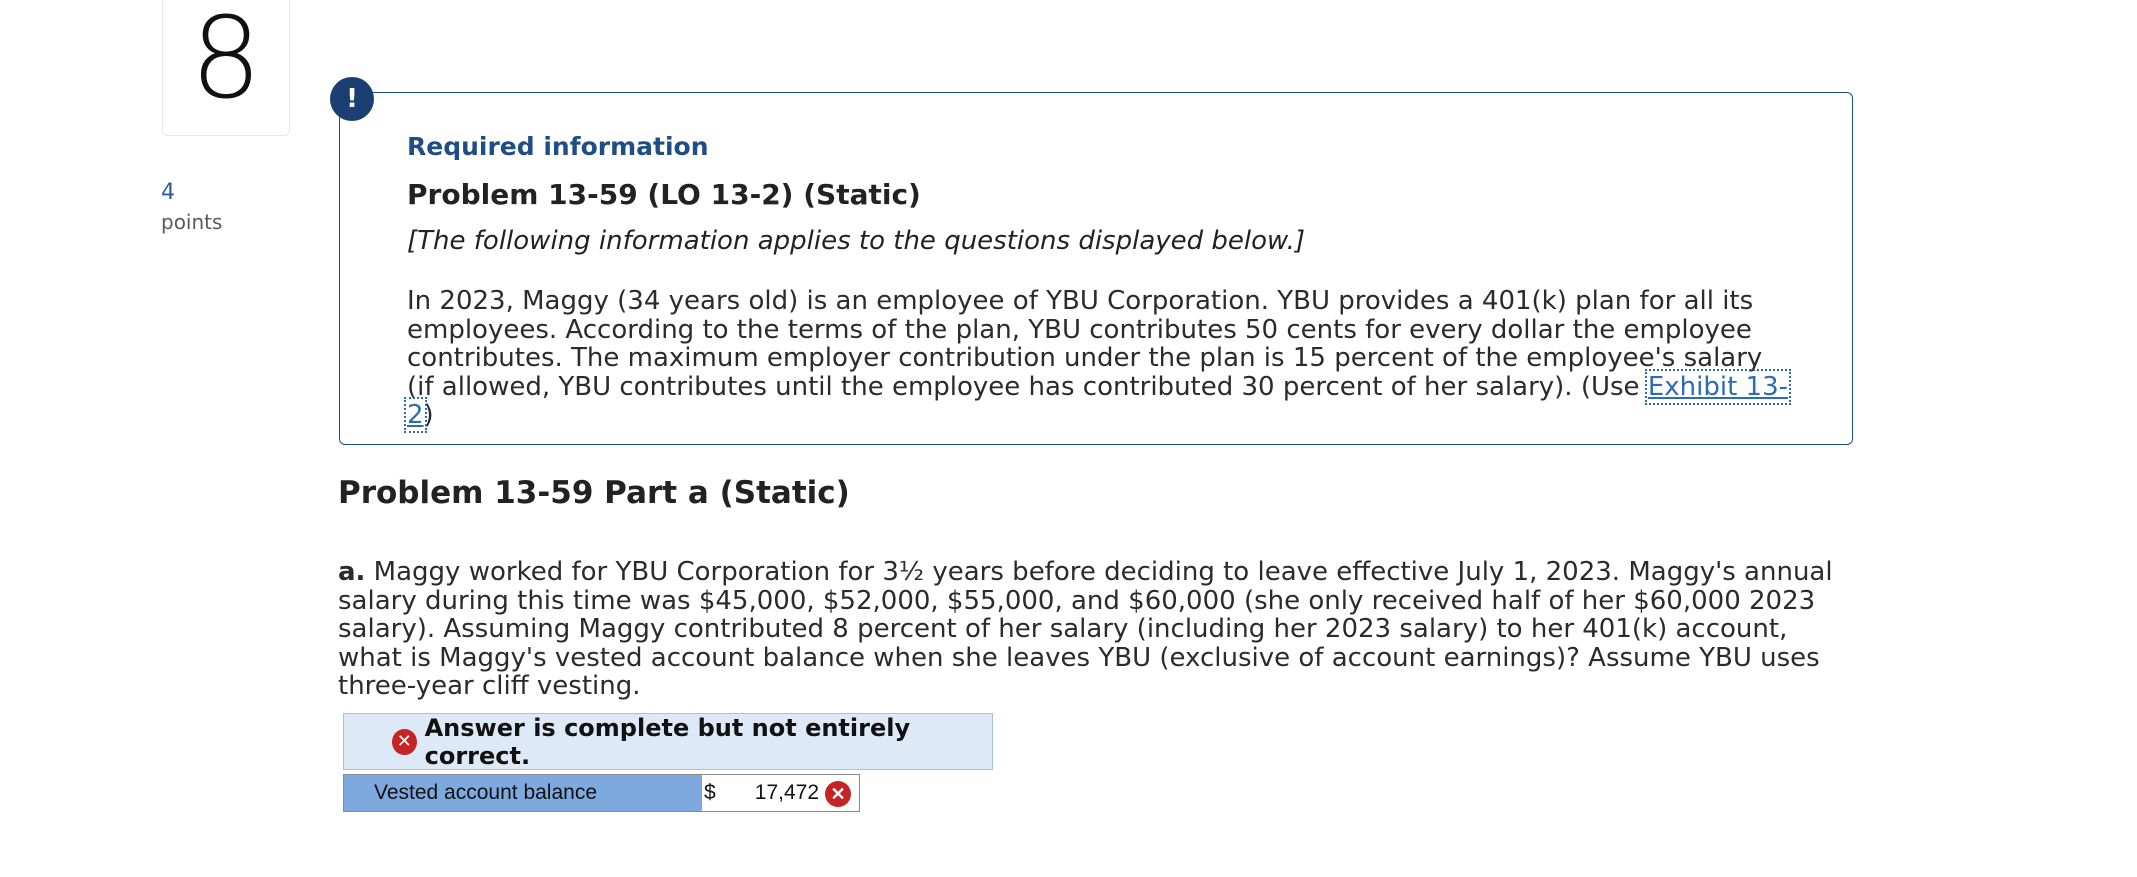 Image resolution: width=2137 pixels, height=877 pixels. I want to click on required-info-title: Required information, so click(558, 146).